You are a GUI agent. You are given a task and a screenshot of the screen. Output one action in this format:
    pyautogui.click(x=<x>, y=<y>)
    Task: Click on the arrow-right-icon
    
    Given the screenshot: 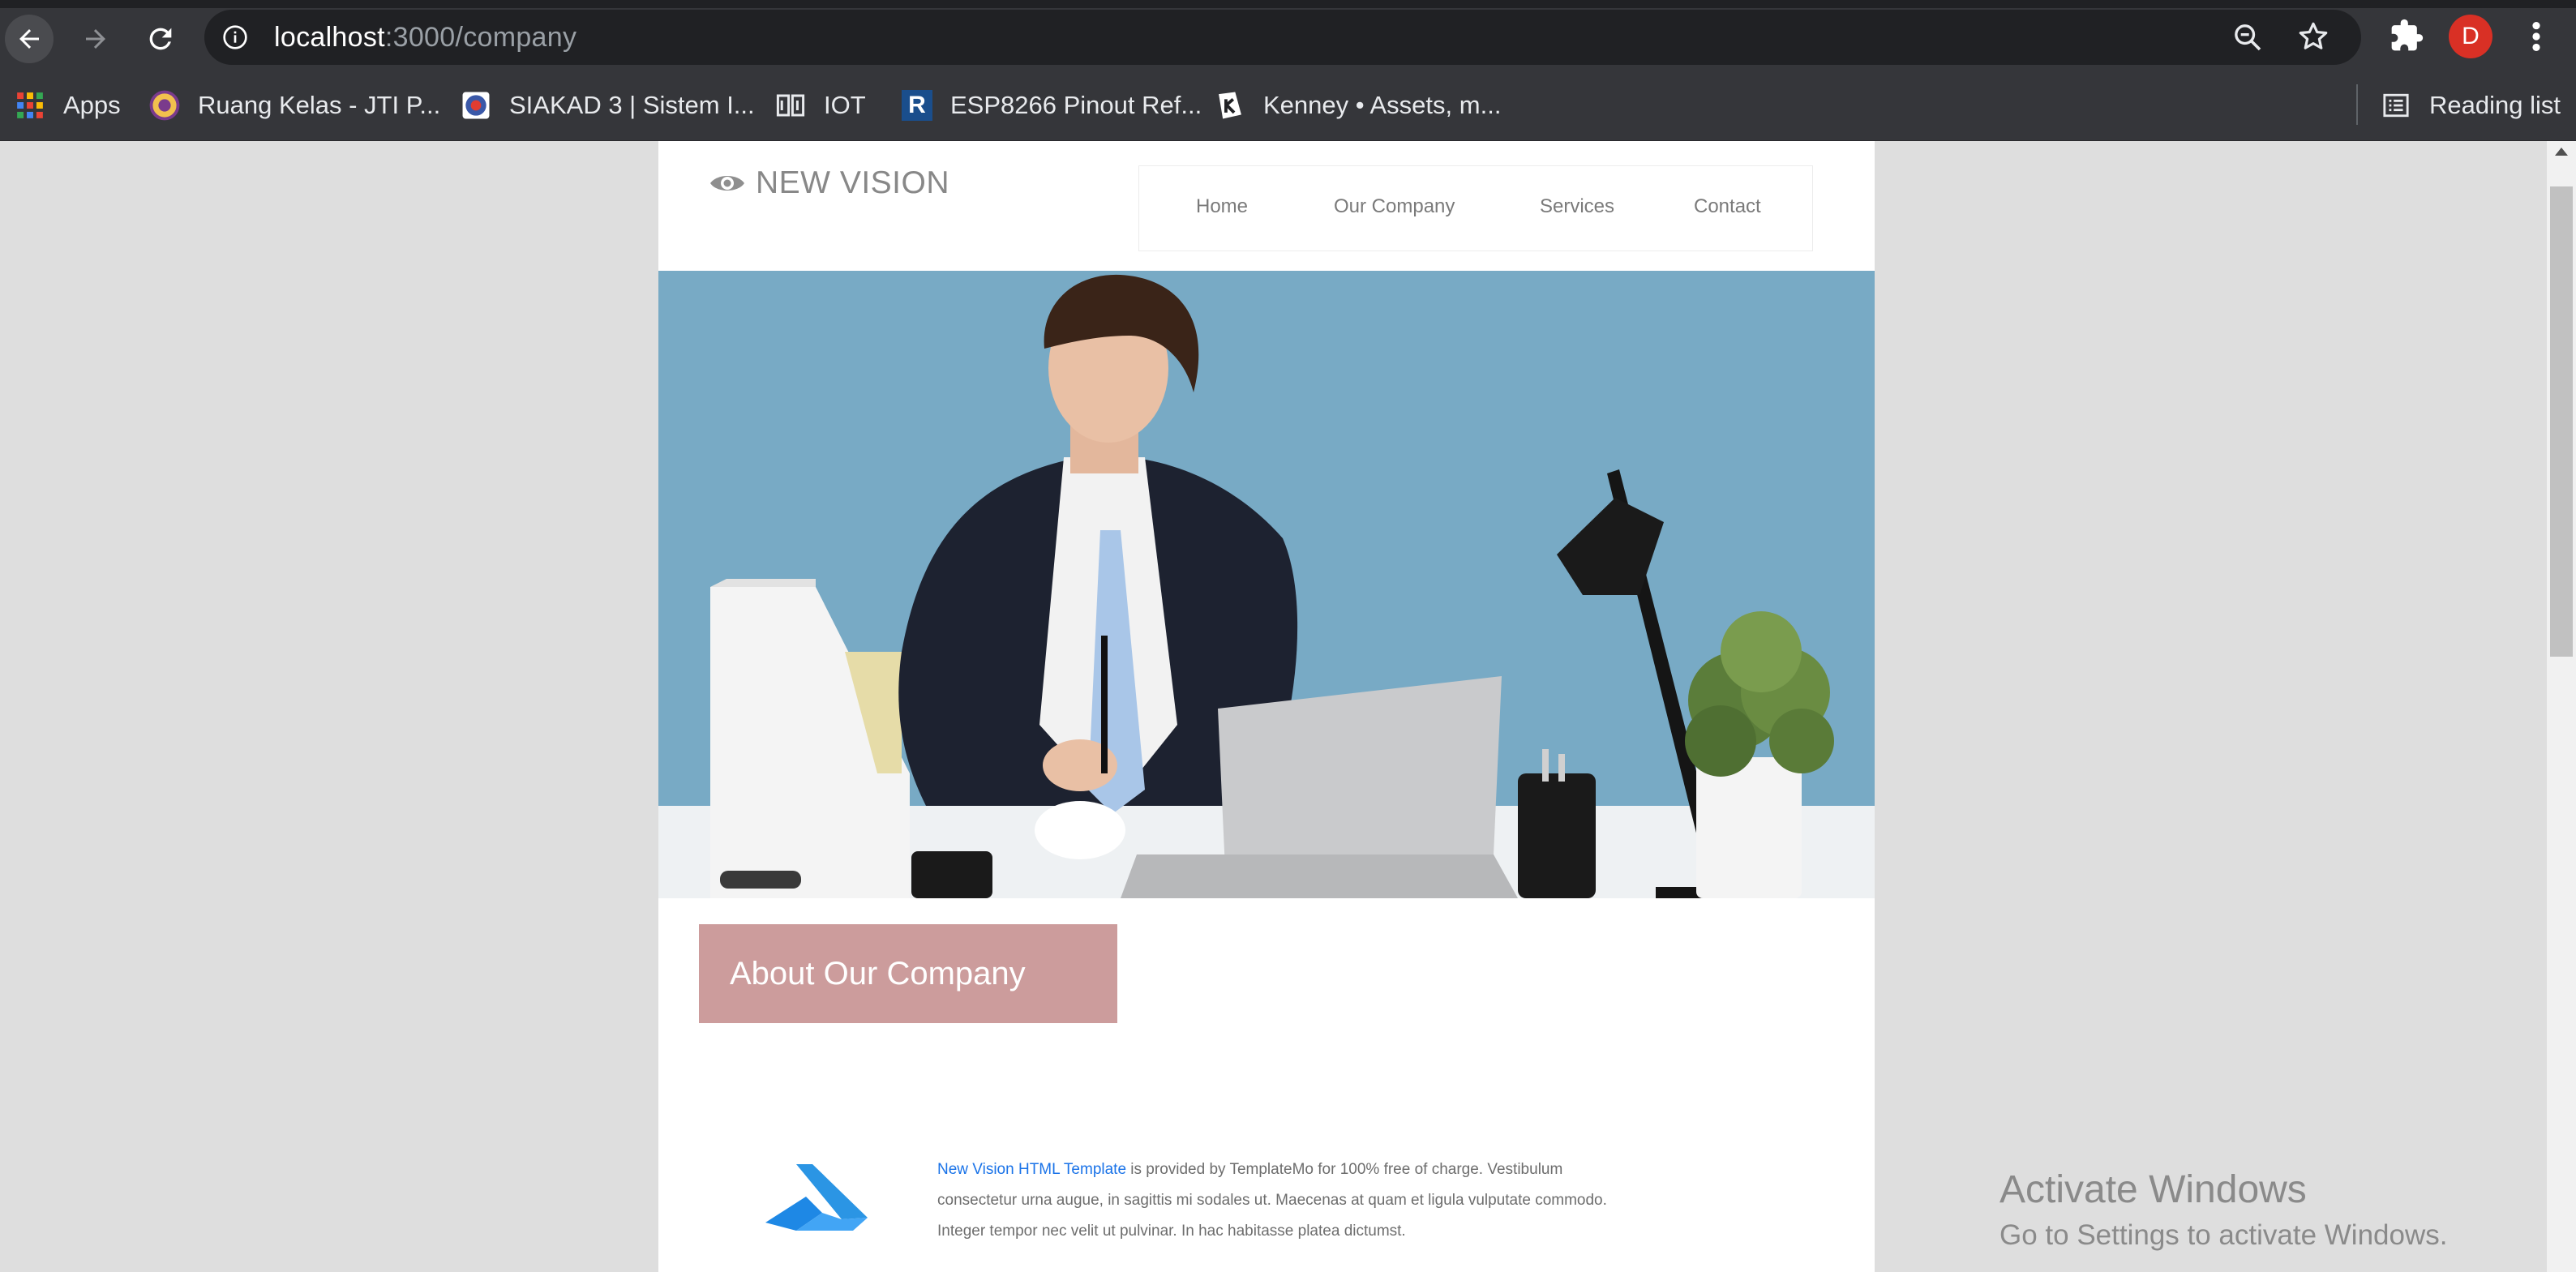 What is the action you would take?
    pyautogui.click(x=95, y=39)
    